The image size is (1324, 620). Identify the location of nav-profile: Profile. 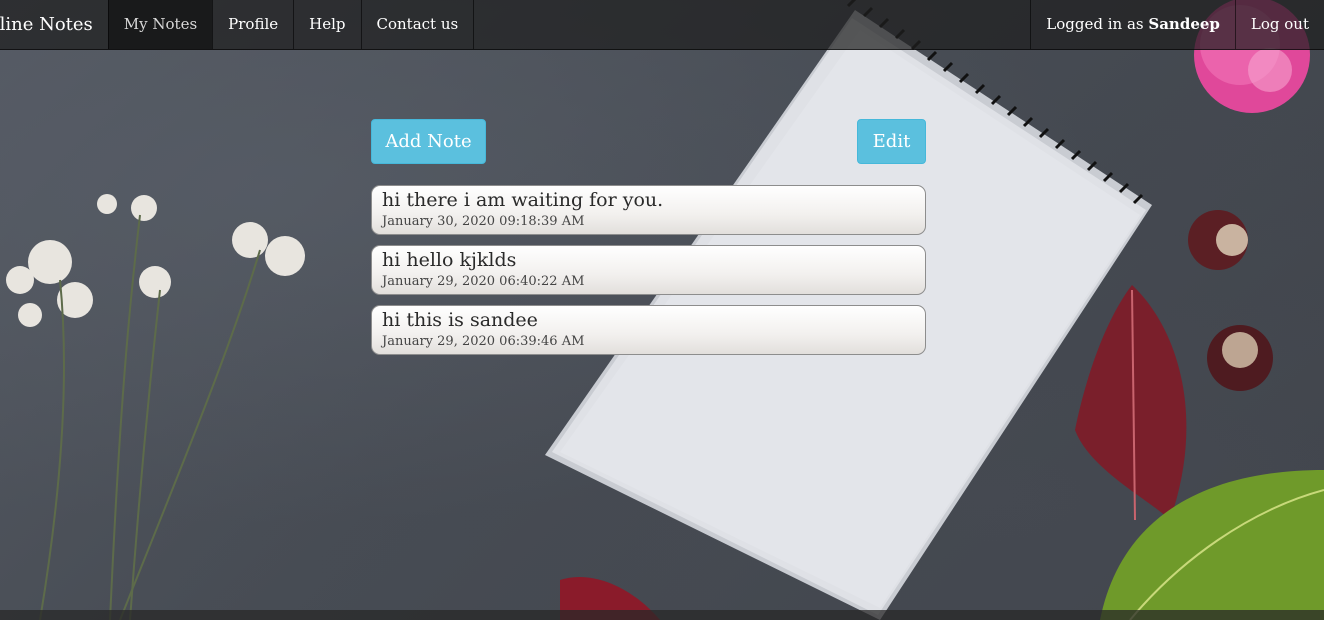
(252, 24).